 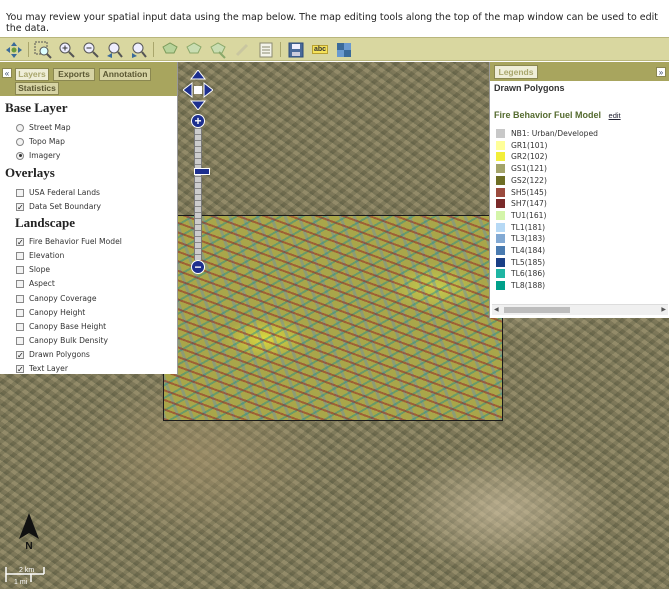 I want to click on legend-item: GR2(102), so click(x=522, y=157).